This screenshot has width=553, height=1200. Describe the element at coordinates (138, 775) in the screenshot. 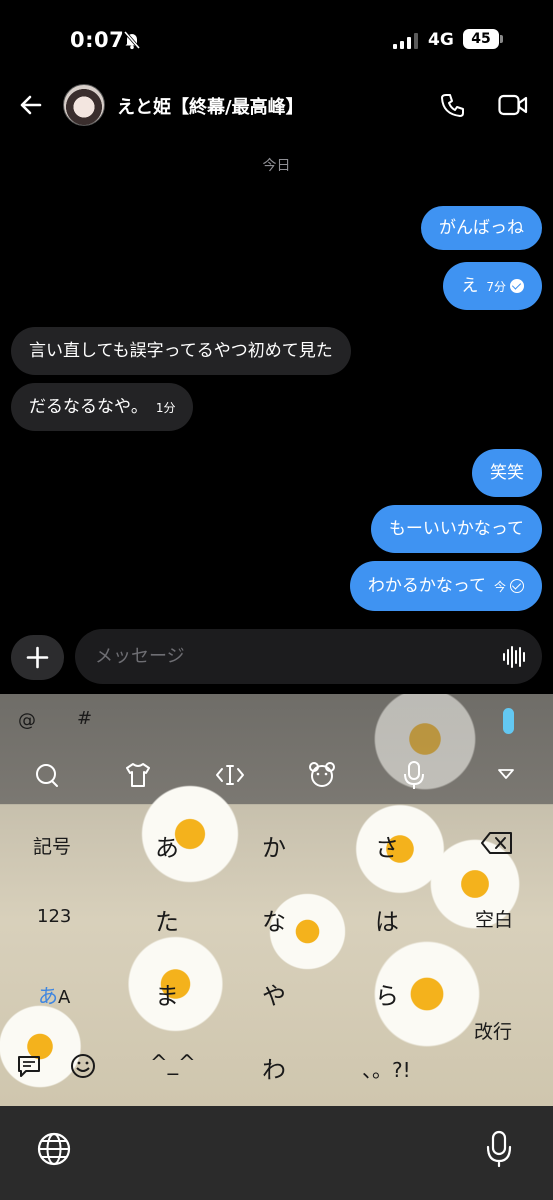

I see `shirt-theme-icon` at that location.